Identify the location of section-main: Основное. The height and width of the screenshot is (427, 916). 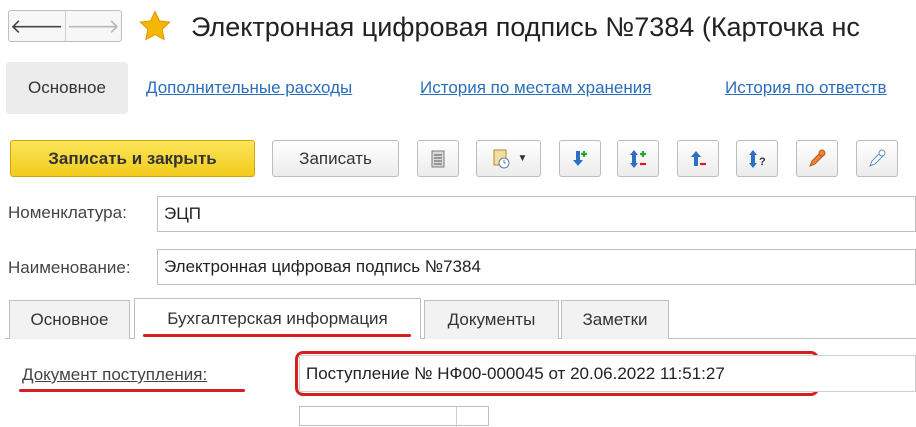
(67, 88).